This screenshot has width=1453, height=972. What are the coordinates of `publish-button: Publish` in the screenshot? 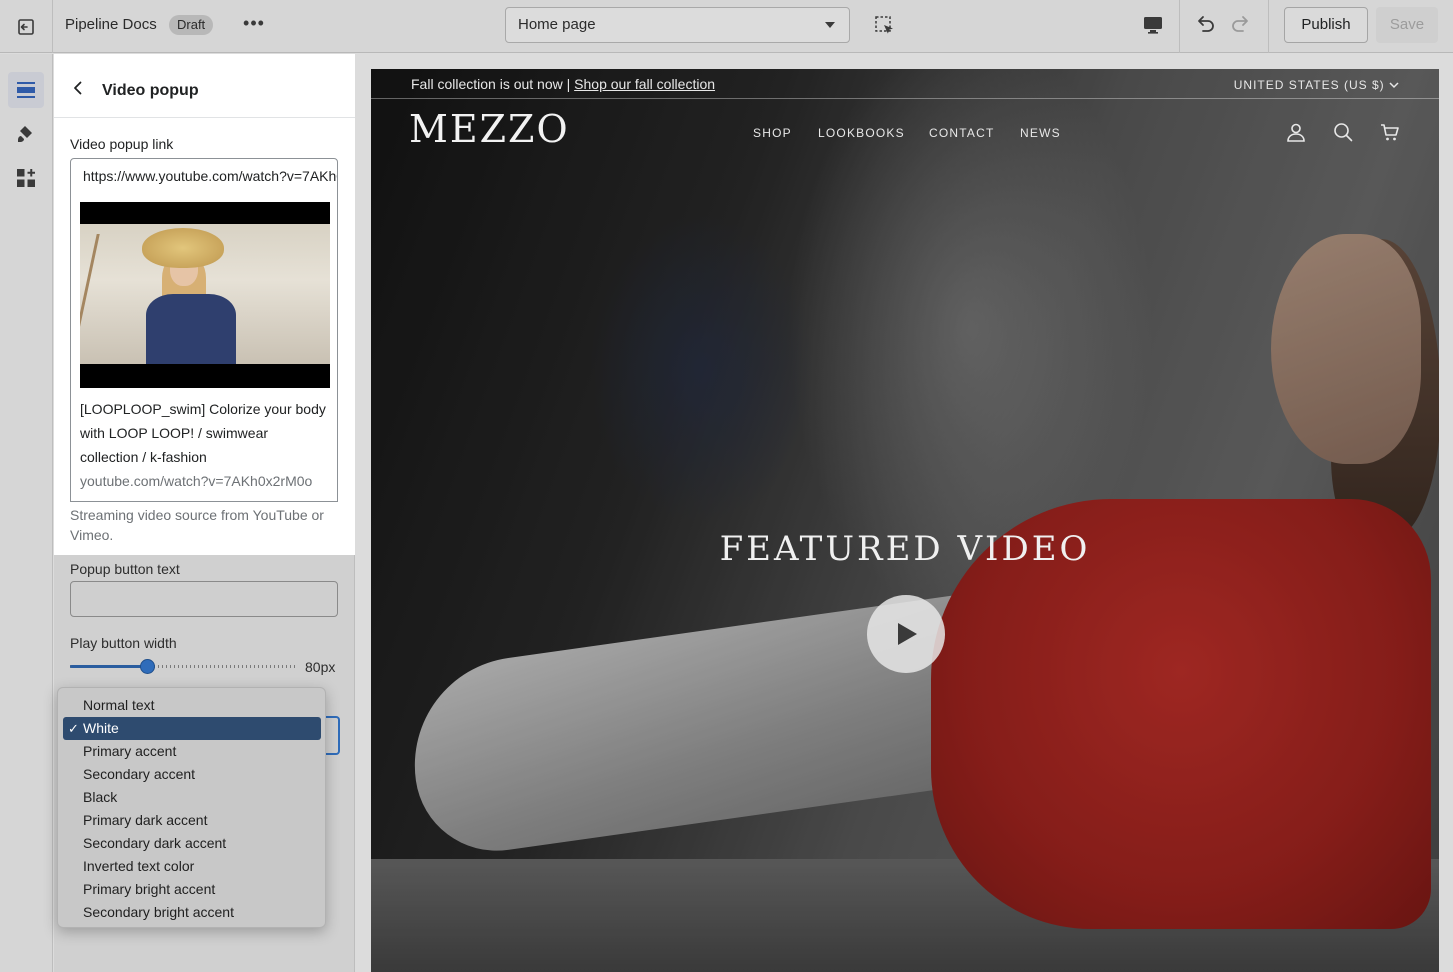 It's located at (1326, 25).